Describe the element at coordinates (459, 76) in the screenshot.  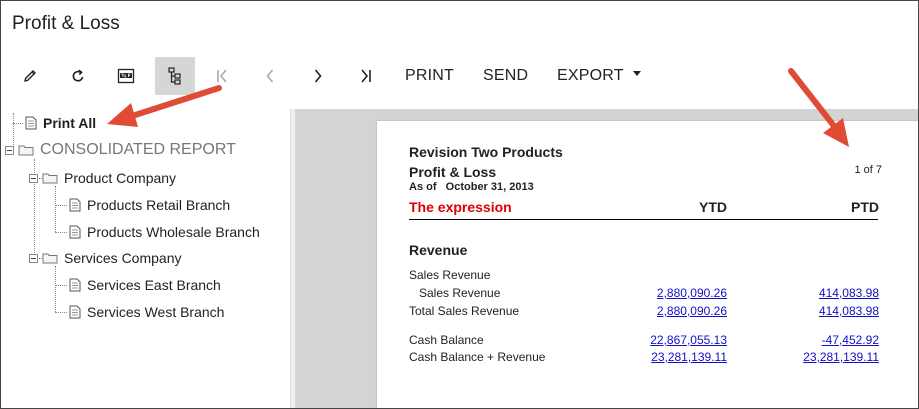
I see `toolbar: PRINT SEND EXPORT` at that location.